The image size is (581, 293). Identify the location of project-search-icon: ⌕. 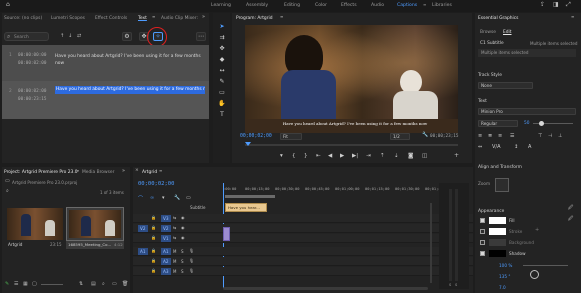
(7, 191).